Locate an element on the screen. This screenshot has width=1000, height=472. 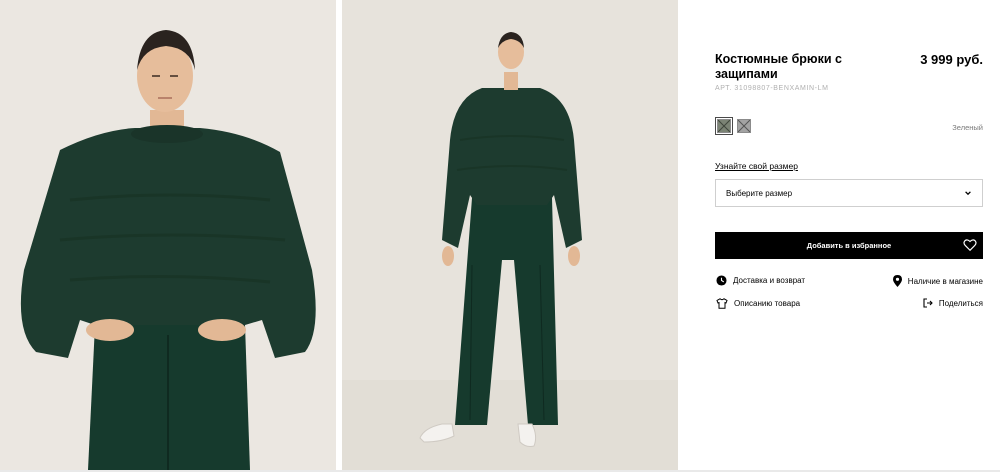
color-swatches is located at coordinates (733, 126).